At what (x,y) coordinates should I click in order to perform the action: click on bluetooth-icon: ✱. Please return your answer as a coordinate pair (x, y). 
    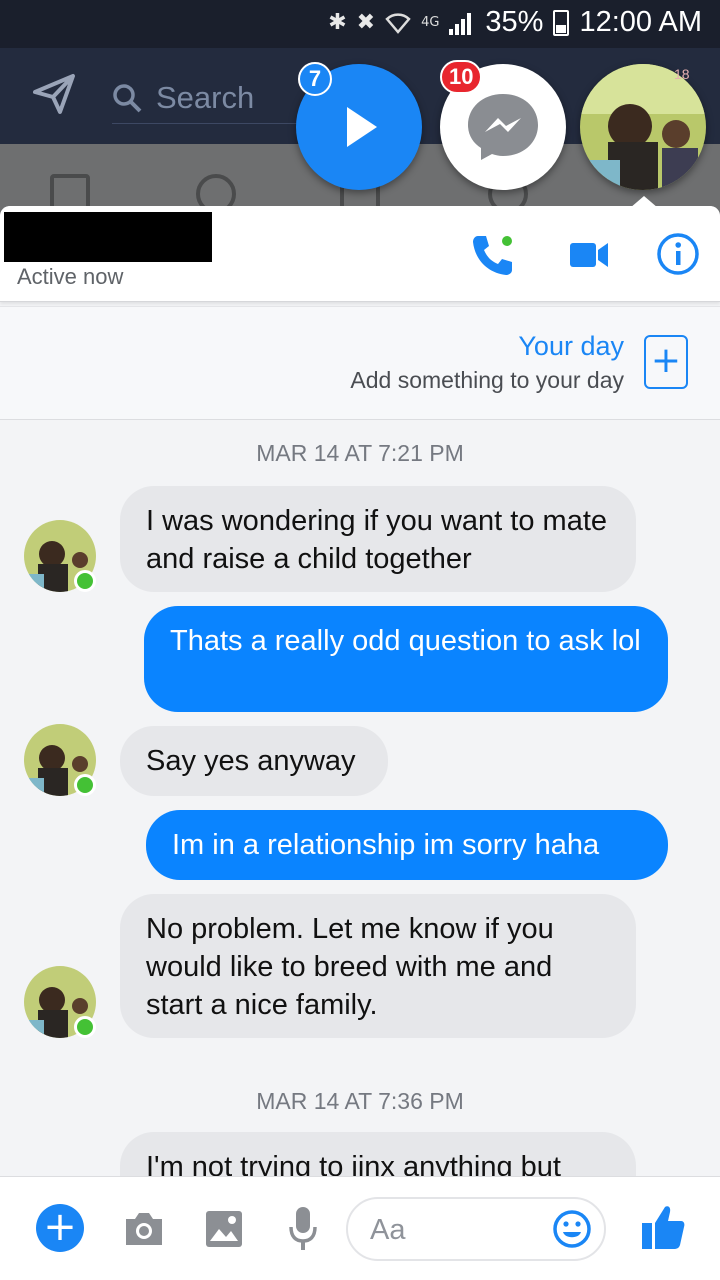
    Looking at the image, I should click on (337, 22).